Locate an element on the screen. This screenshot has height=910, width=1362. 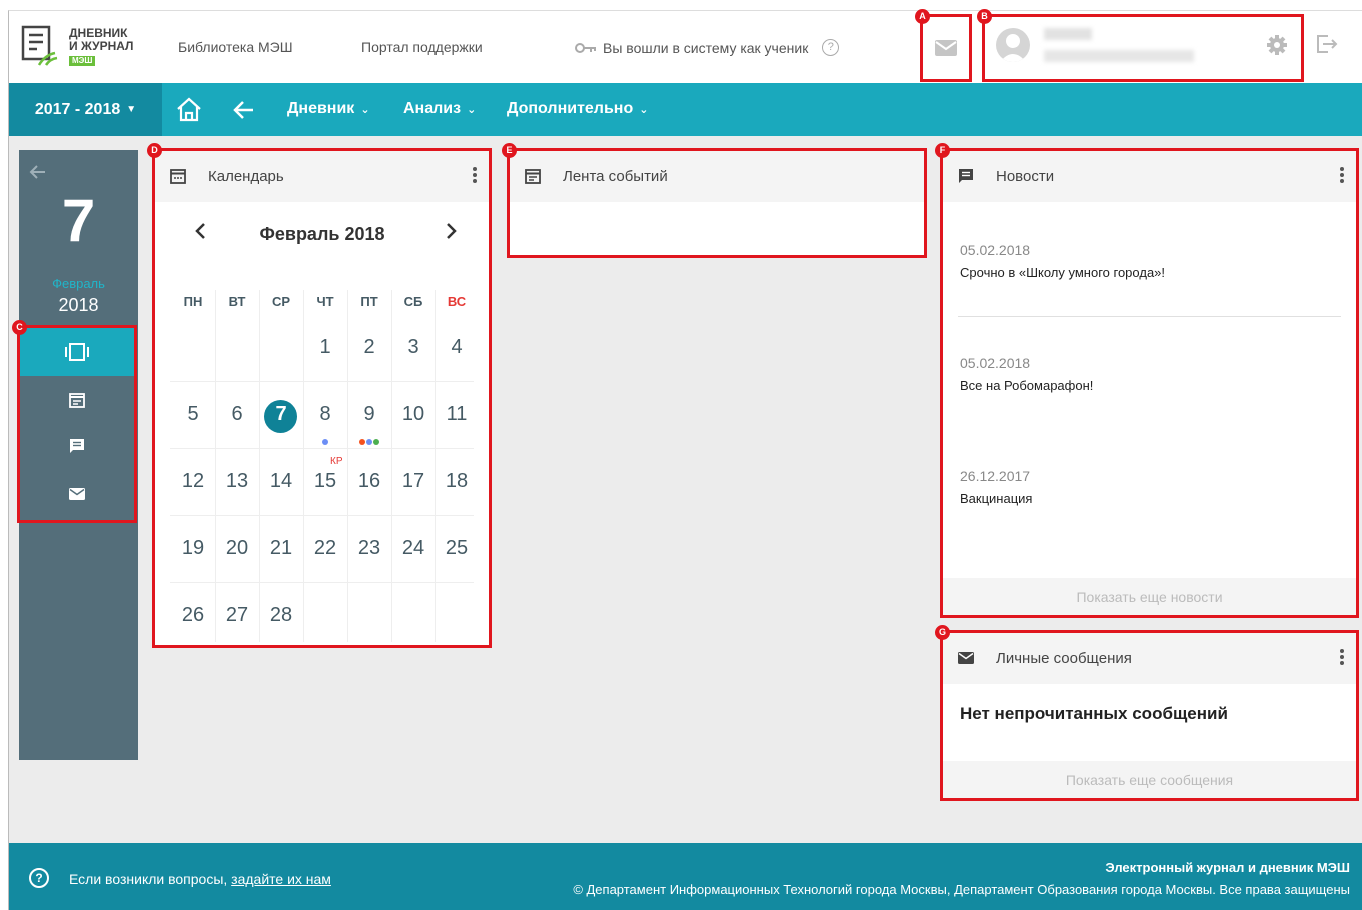
logo: ДНЕВНИК И ЖУРНАЛ МЭШ is located at coordinates (86, 48).